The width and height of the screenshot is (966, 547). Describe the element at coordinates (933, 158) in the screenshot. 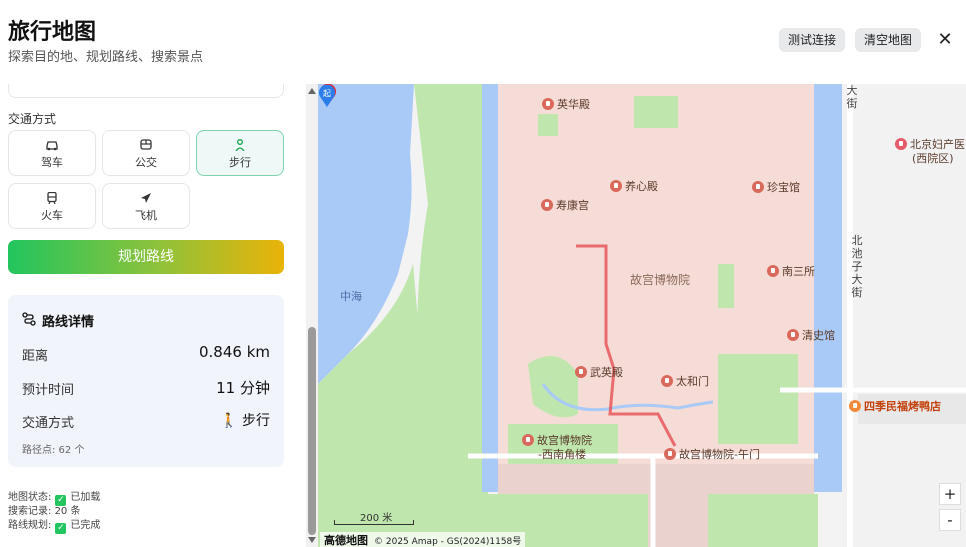

I see `poi-label: (西院区)` at that location.